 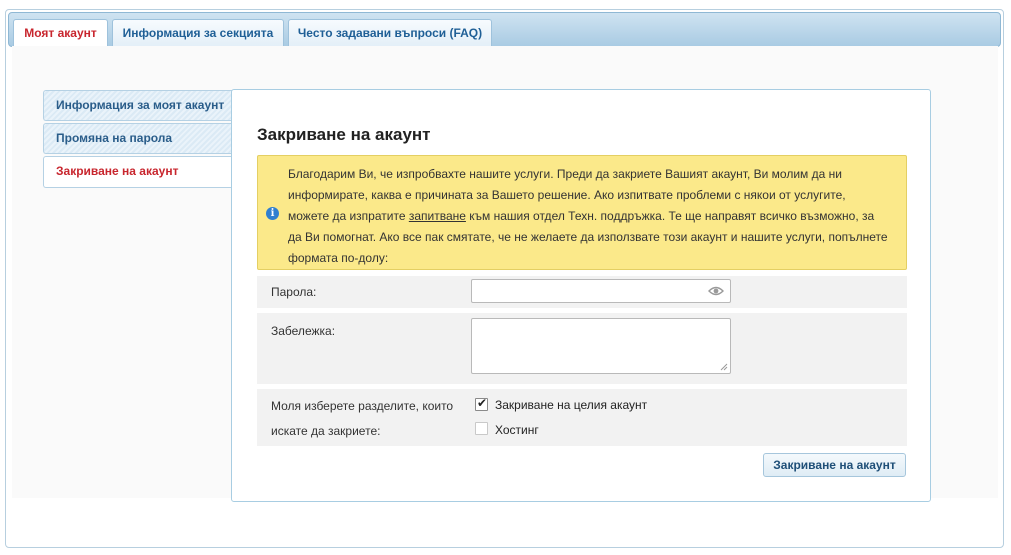 What do you see at coordinates (138, 172) in the screenshot?
I see `sidebar-item-close-account: Закриване на акаунт` at bounding box center [138, 172].